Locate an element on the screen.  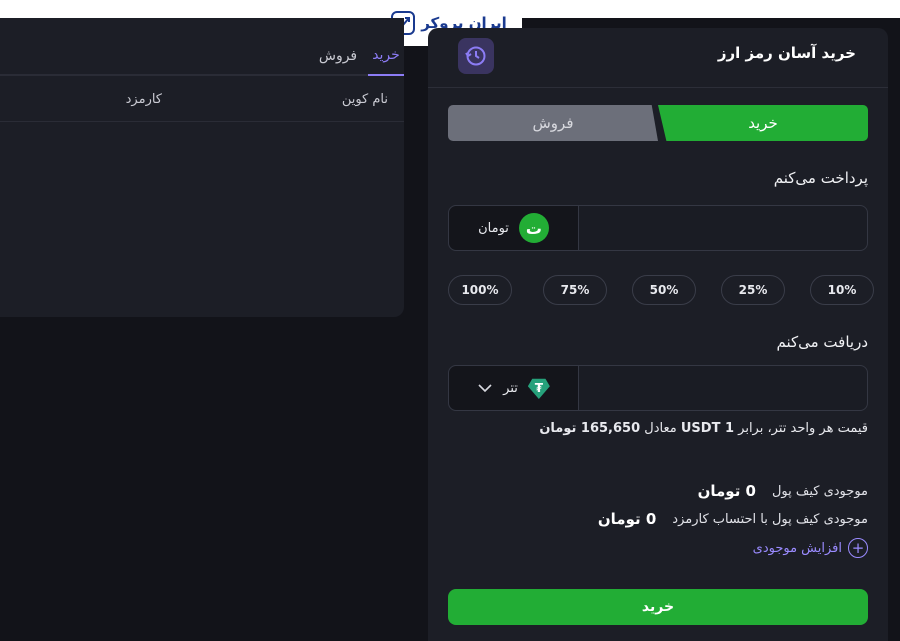
tab-orders-sell: فروش is located at coordinates (338, 56).